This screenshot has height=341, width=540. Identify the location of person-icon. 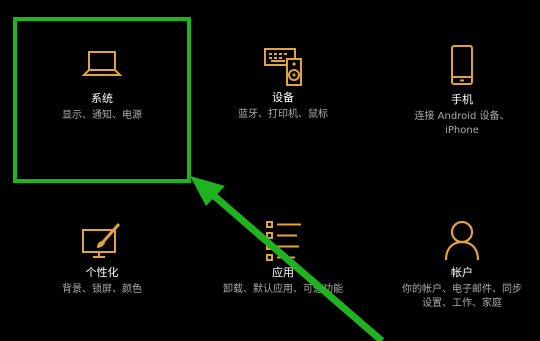
(462, 240).